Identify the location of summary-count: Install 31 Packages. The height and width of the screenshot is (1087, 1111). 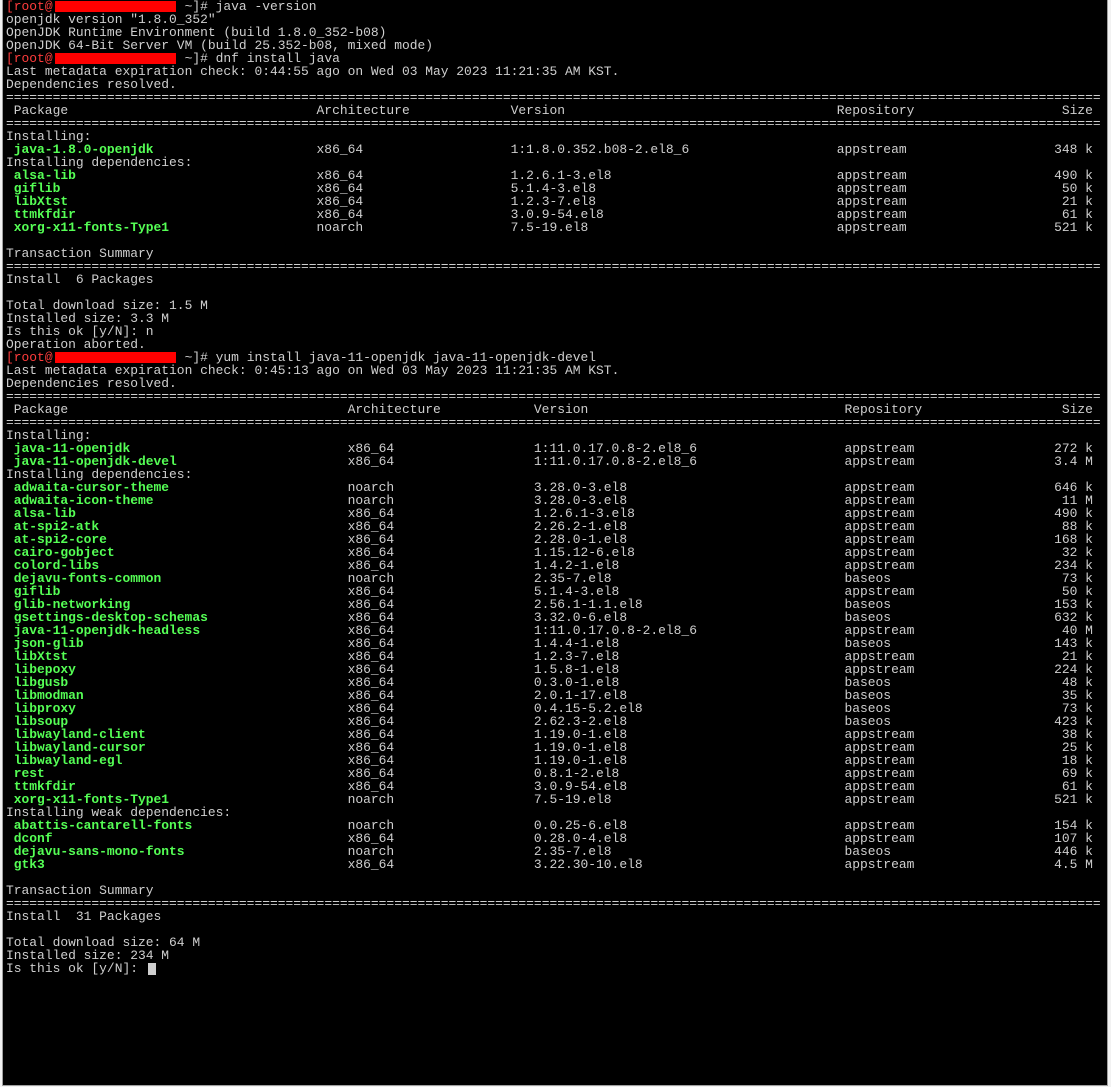
(84, 916).